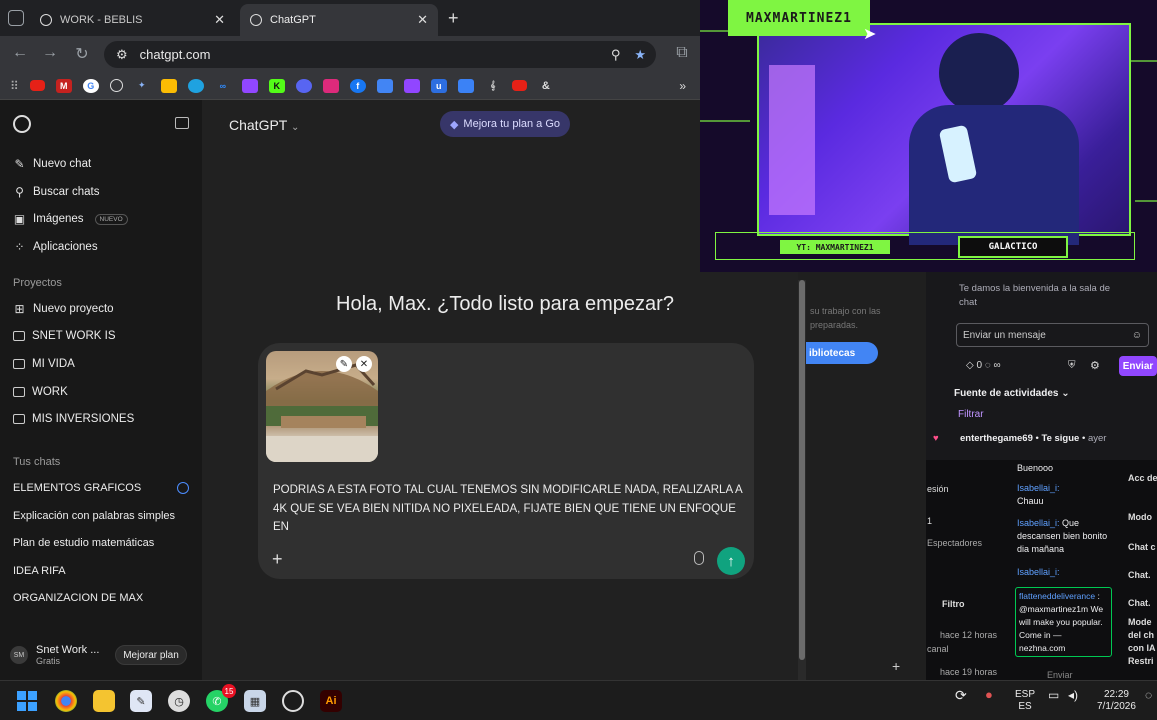 The image size is (1157, 720). I want to click on back-icon: ←, so click(20, 53).